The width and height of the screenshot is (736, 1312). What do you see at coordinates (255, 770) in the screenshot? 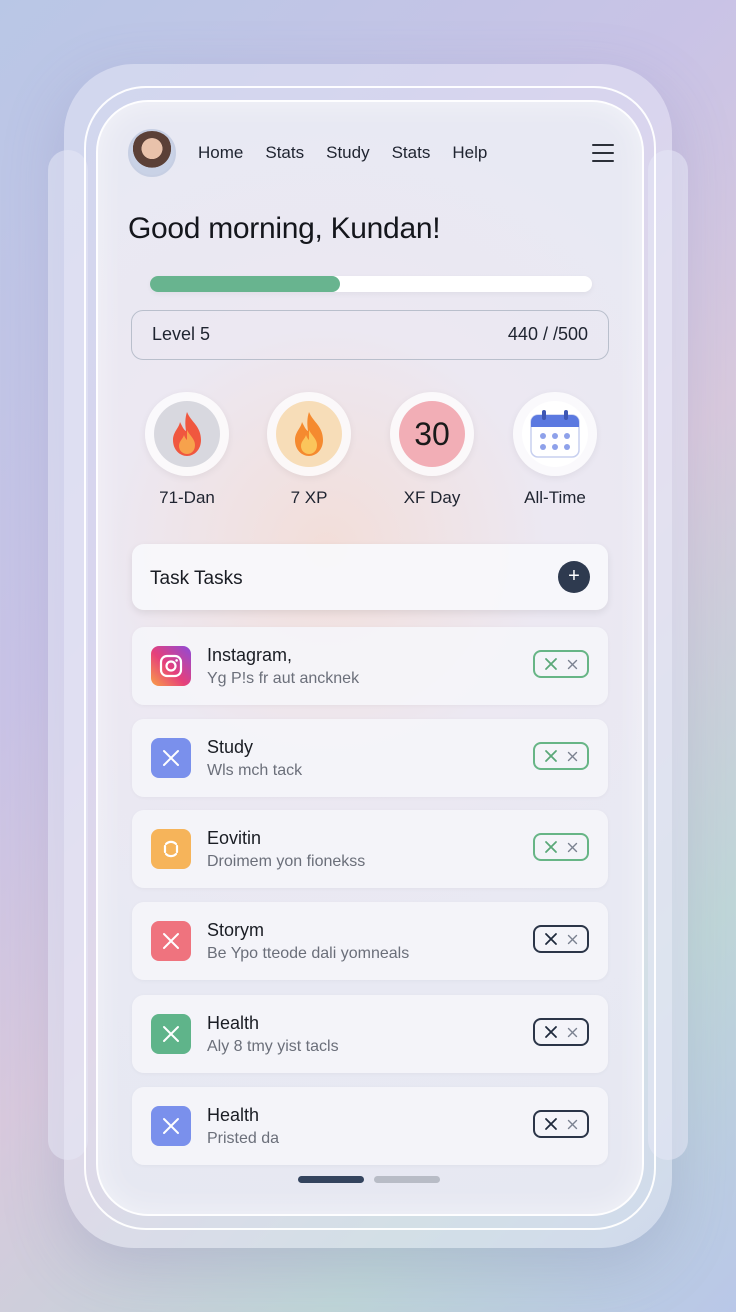
I see `task-subtitle: Wls mch tack` at bounding box center [255, 770].